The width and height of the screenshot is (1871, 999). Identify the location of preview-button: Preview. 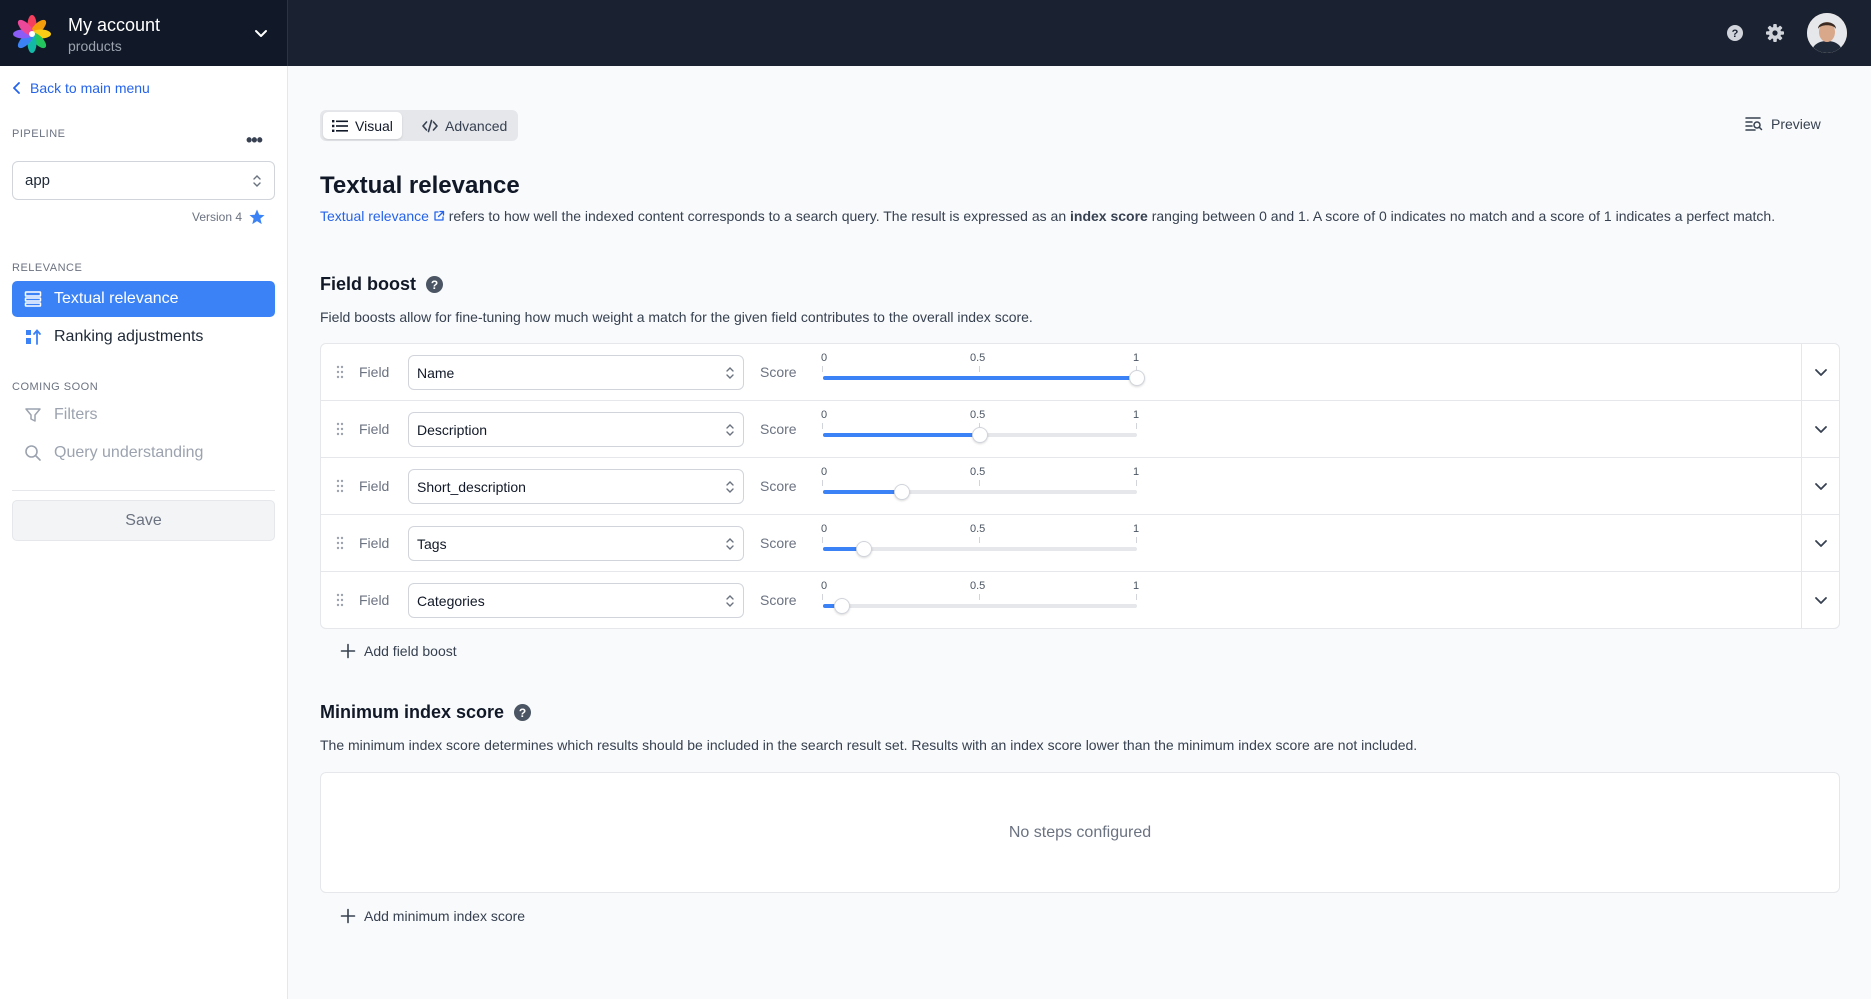
(1783, 124).